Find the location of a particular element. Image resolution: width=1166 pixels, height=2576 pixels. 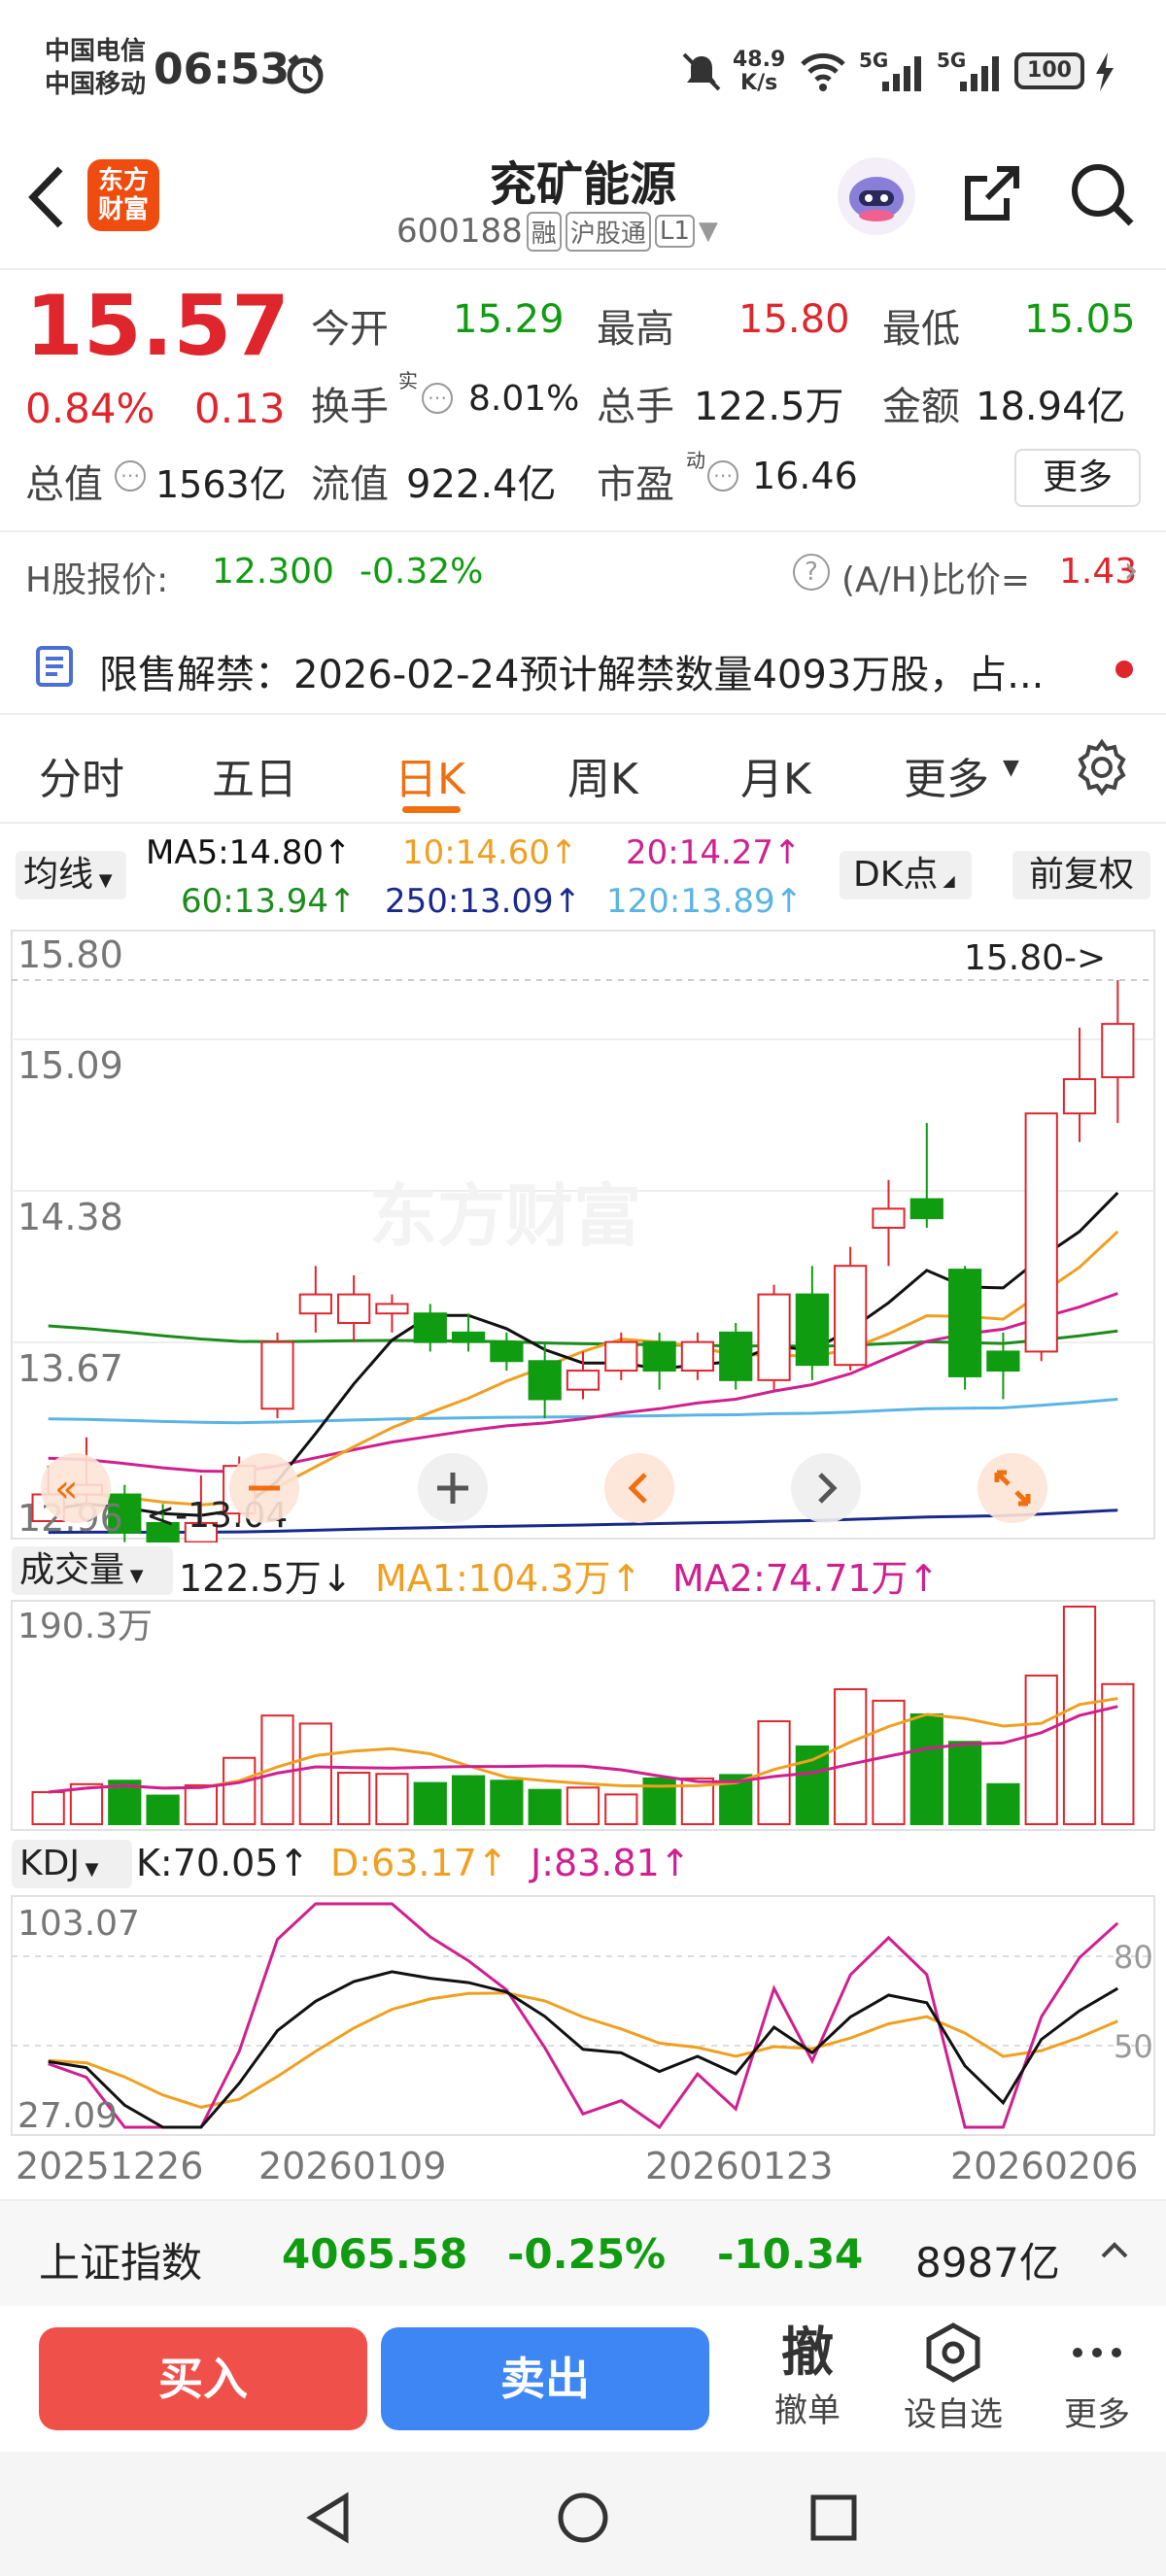

mktcap-label: 总值 is located at coordinates (64, 484).